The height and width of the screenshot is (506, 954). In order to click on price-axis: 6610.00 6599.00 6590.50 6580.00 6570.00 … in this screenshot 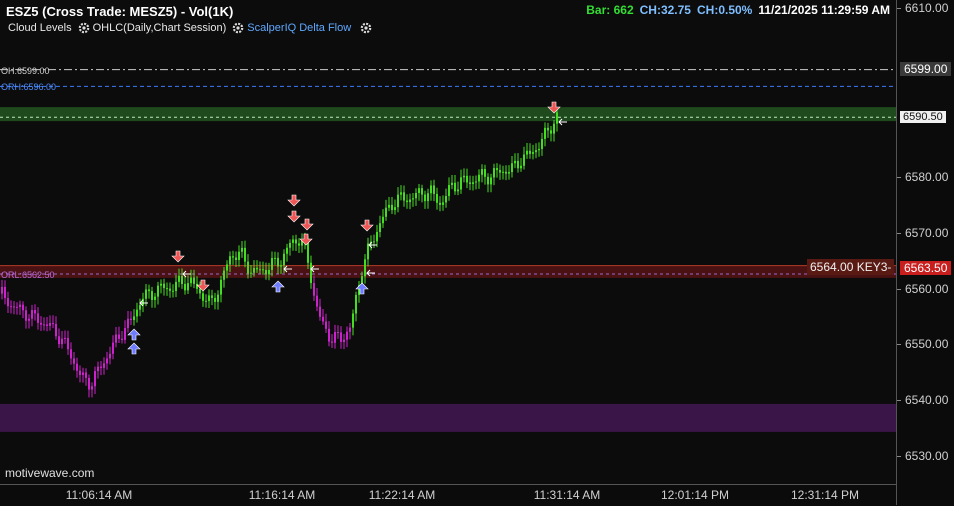, I will do `click(925, 252)`.